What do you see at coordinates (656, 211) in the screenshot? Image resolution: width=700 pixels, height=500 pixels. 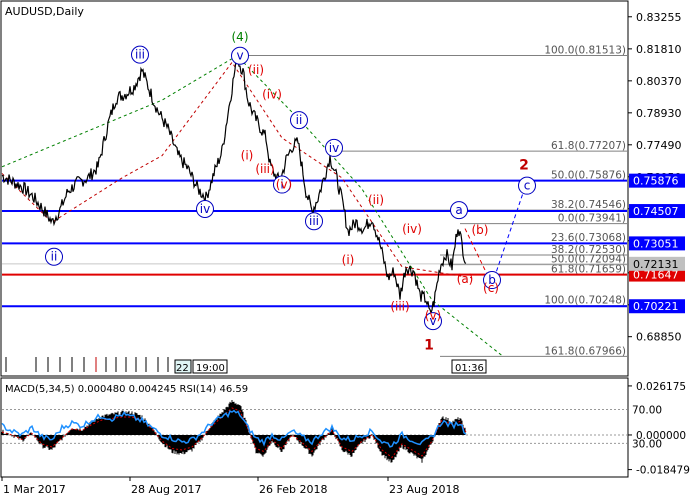 I see `price-level-badge-label: 0.74507` at bounding box center [656, 211].